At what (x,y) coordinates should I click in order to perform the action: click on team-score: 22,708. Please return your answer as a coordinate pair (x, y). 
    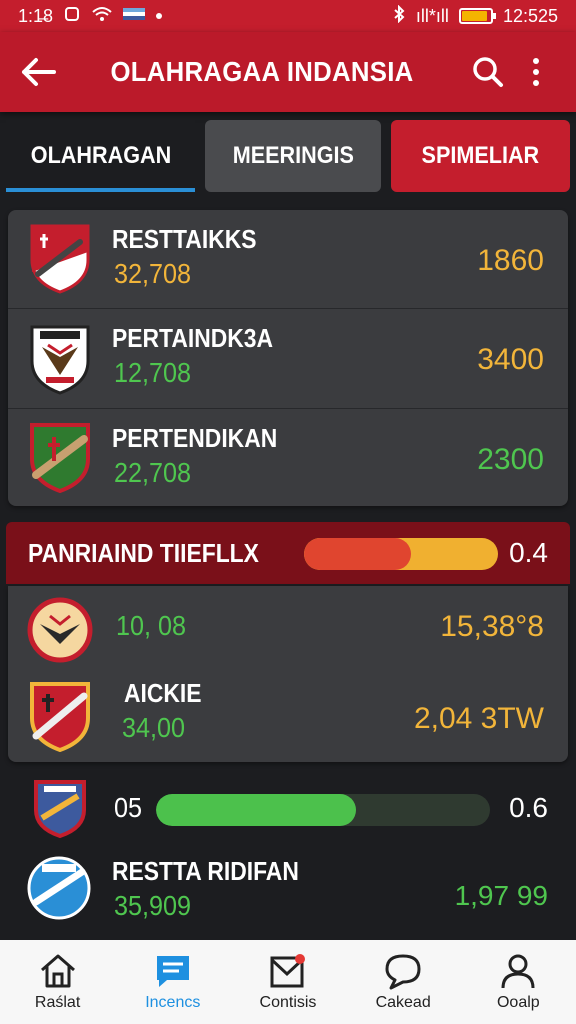
    Looking at the image, I should click on (153, 472).